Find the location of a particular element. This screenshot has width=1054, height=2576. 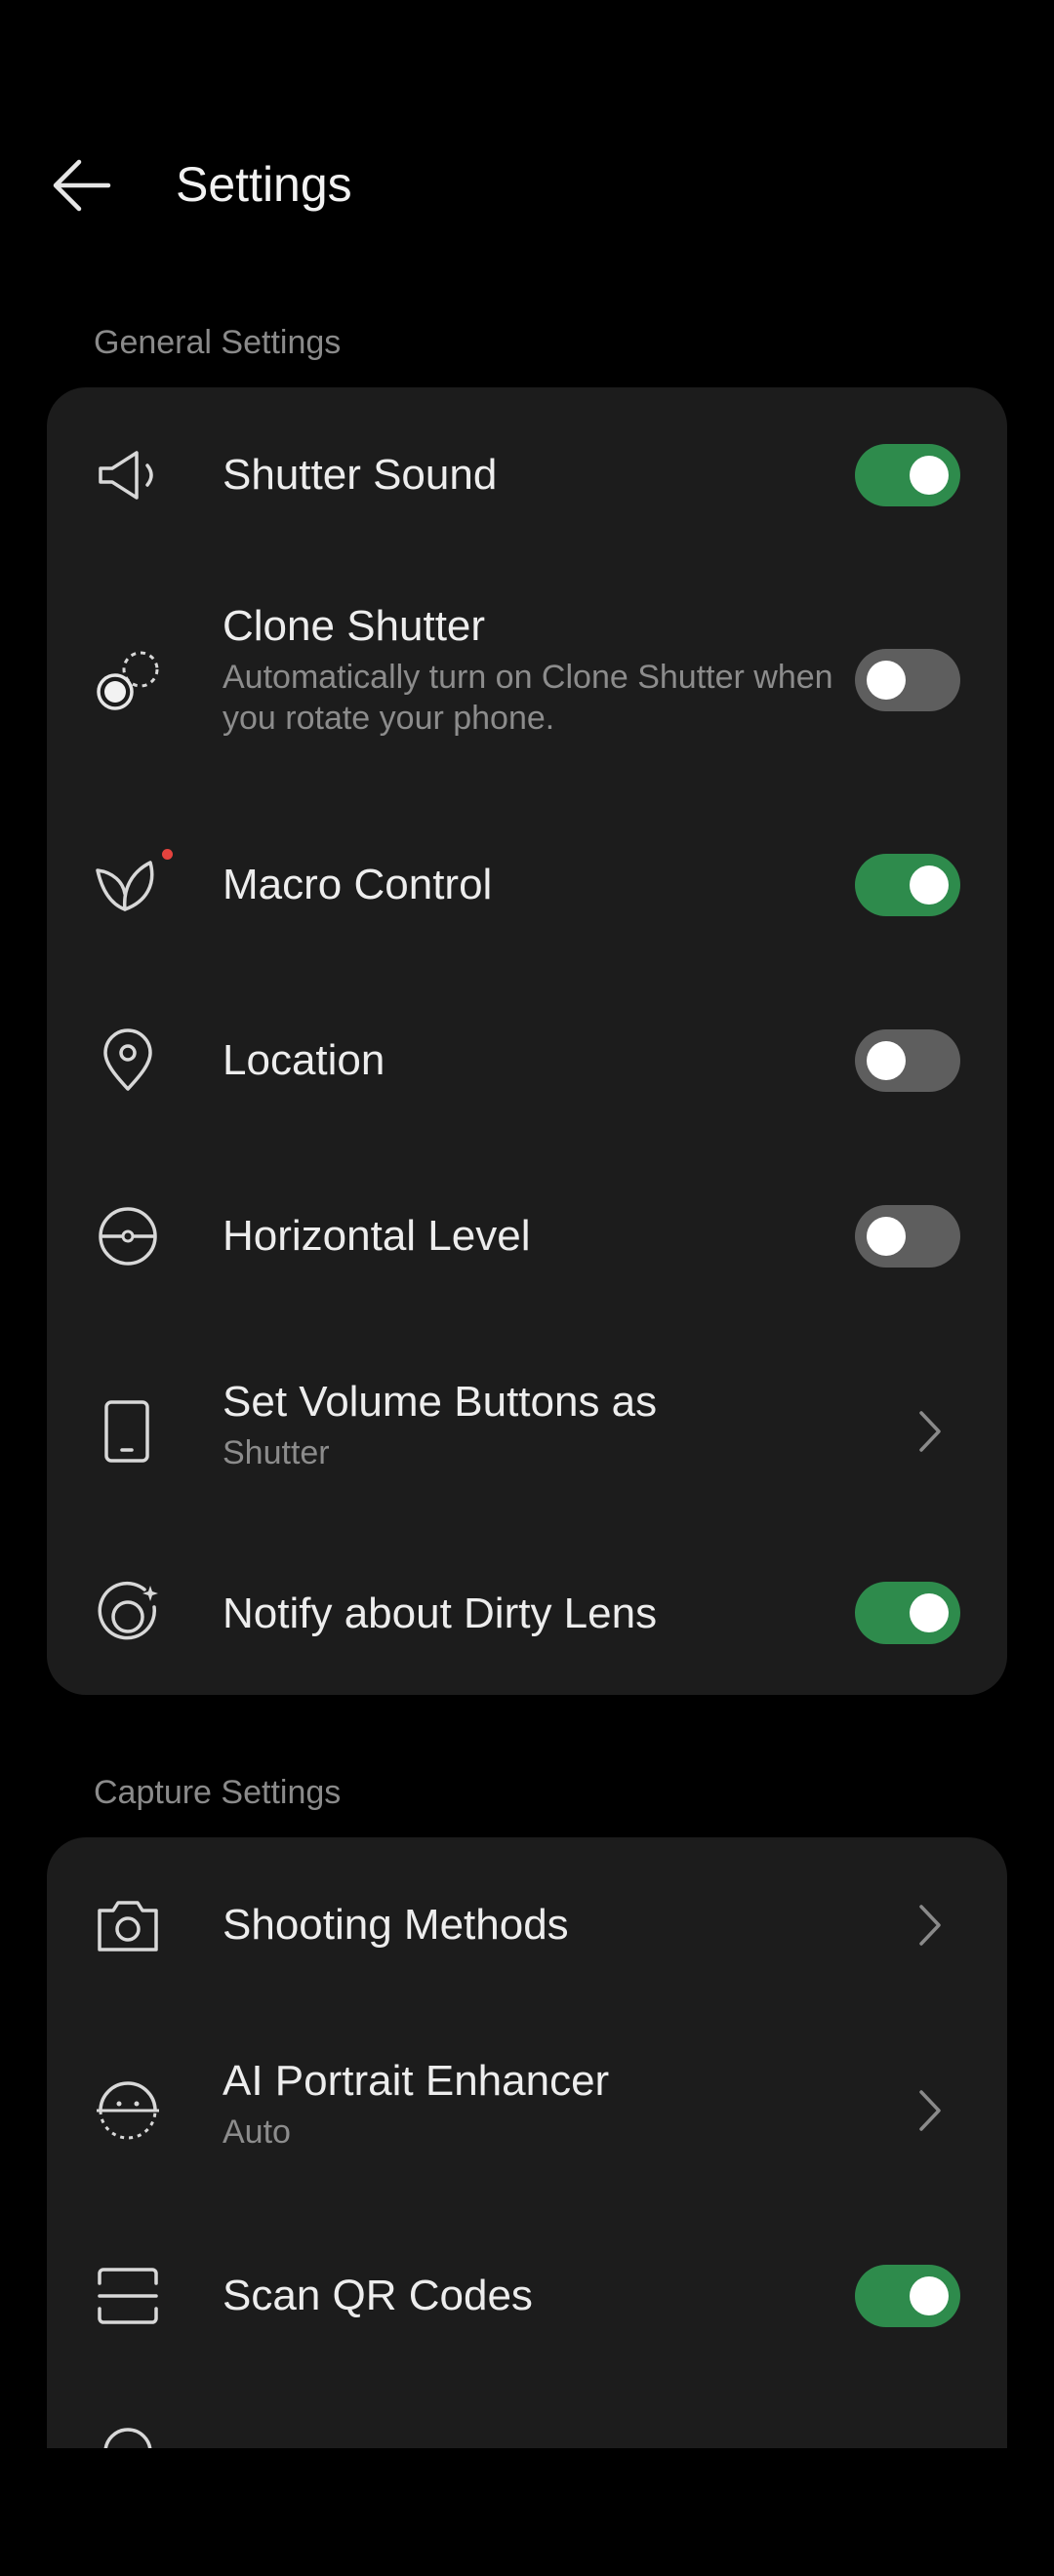

setting-value: Shutter is located at coordinates (276, 1452).